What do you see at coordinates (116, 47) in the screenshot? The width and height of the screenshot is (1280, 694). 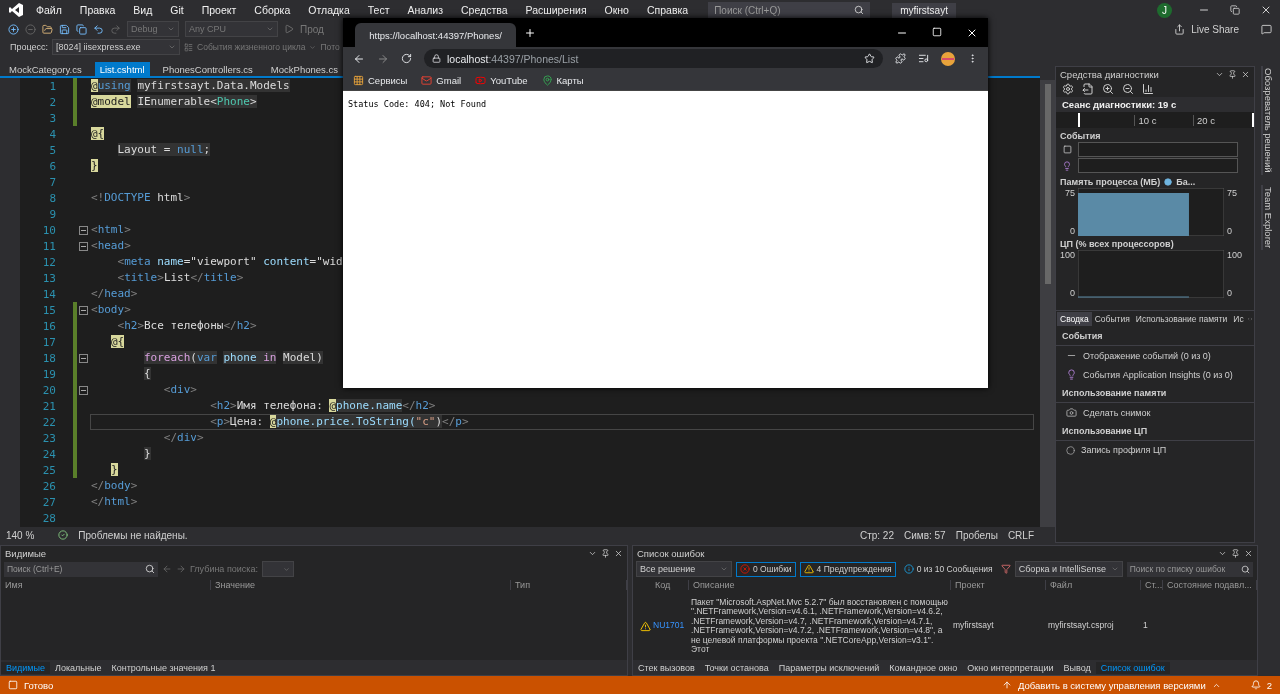 I see `process-dropdown: [8024] iisexpress.exe` at bounding box center [116, 47].